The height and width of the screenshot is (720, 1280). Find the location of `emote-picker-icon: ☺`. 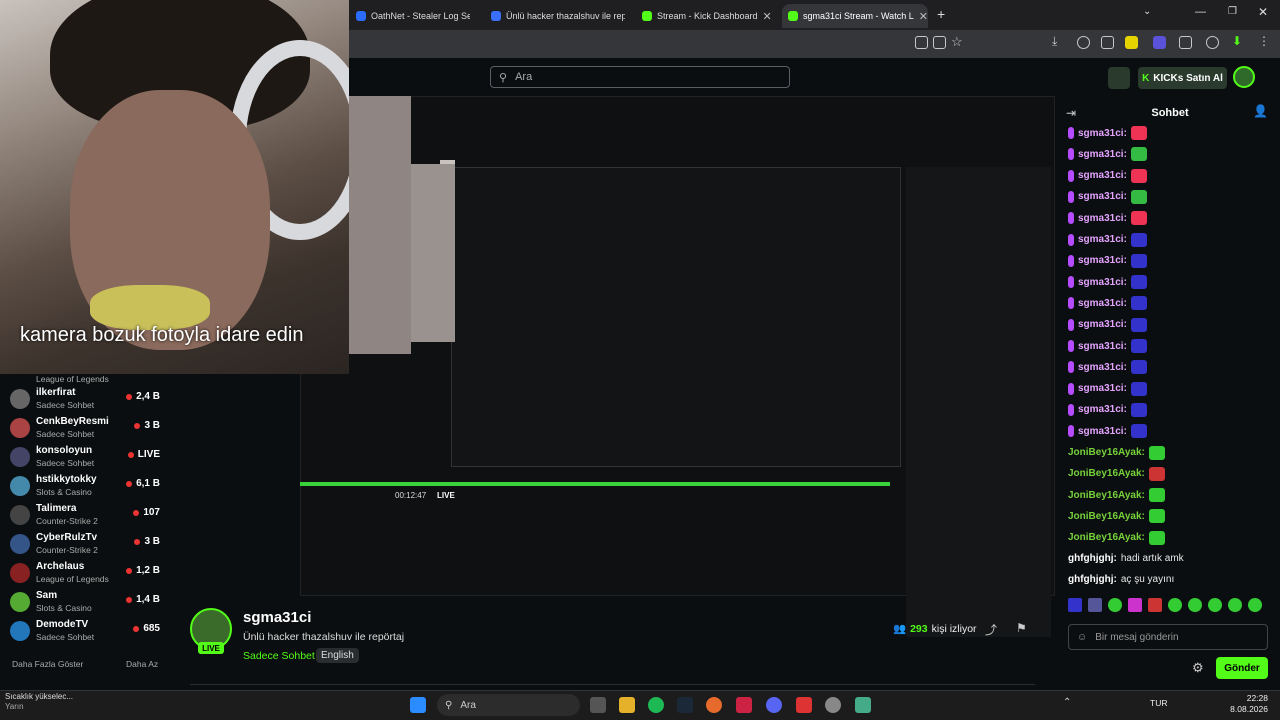

emote-picker-icon: ☺ is located at coordinates (1082, 637).